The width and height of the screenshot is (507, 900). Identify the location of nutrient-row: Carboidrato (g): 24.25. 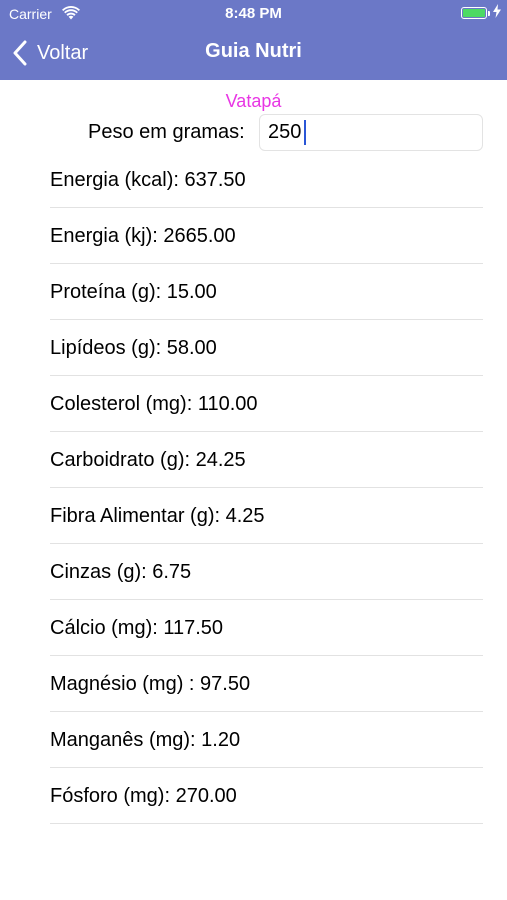
(266, 460).